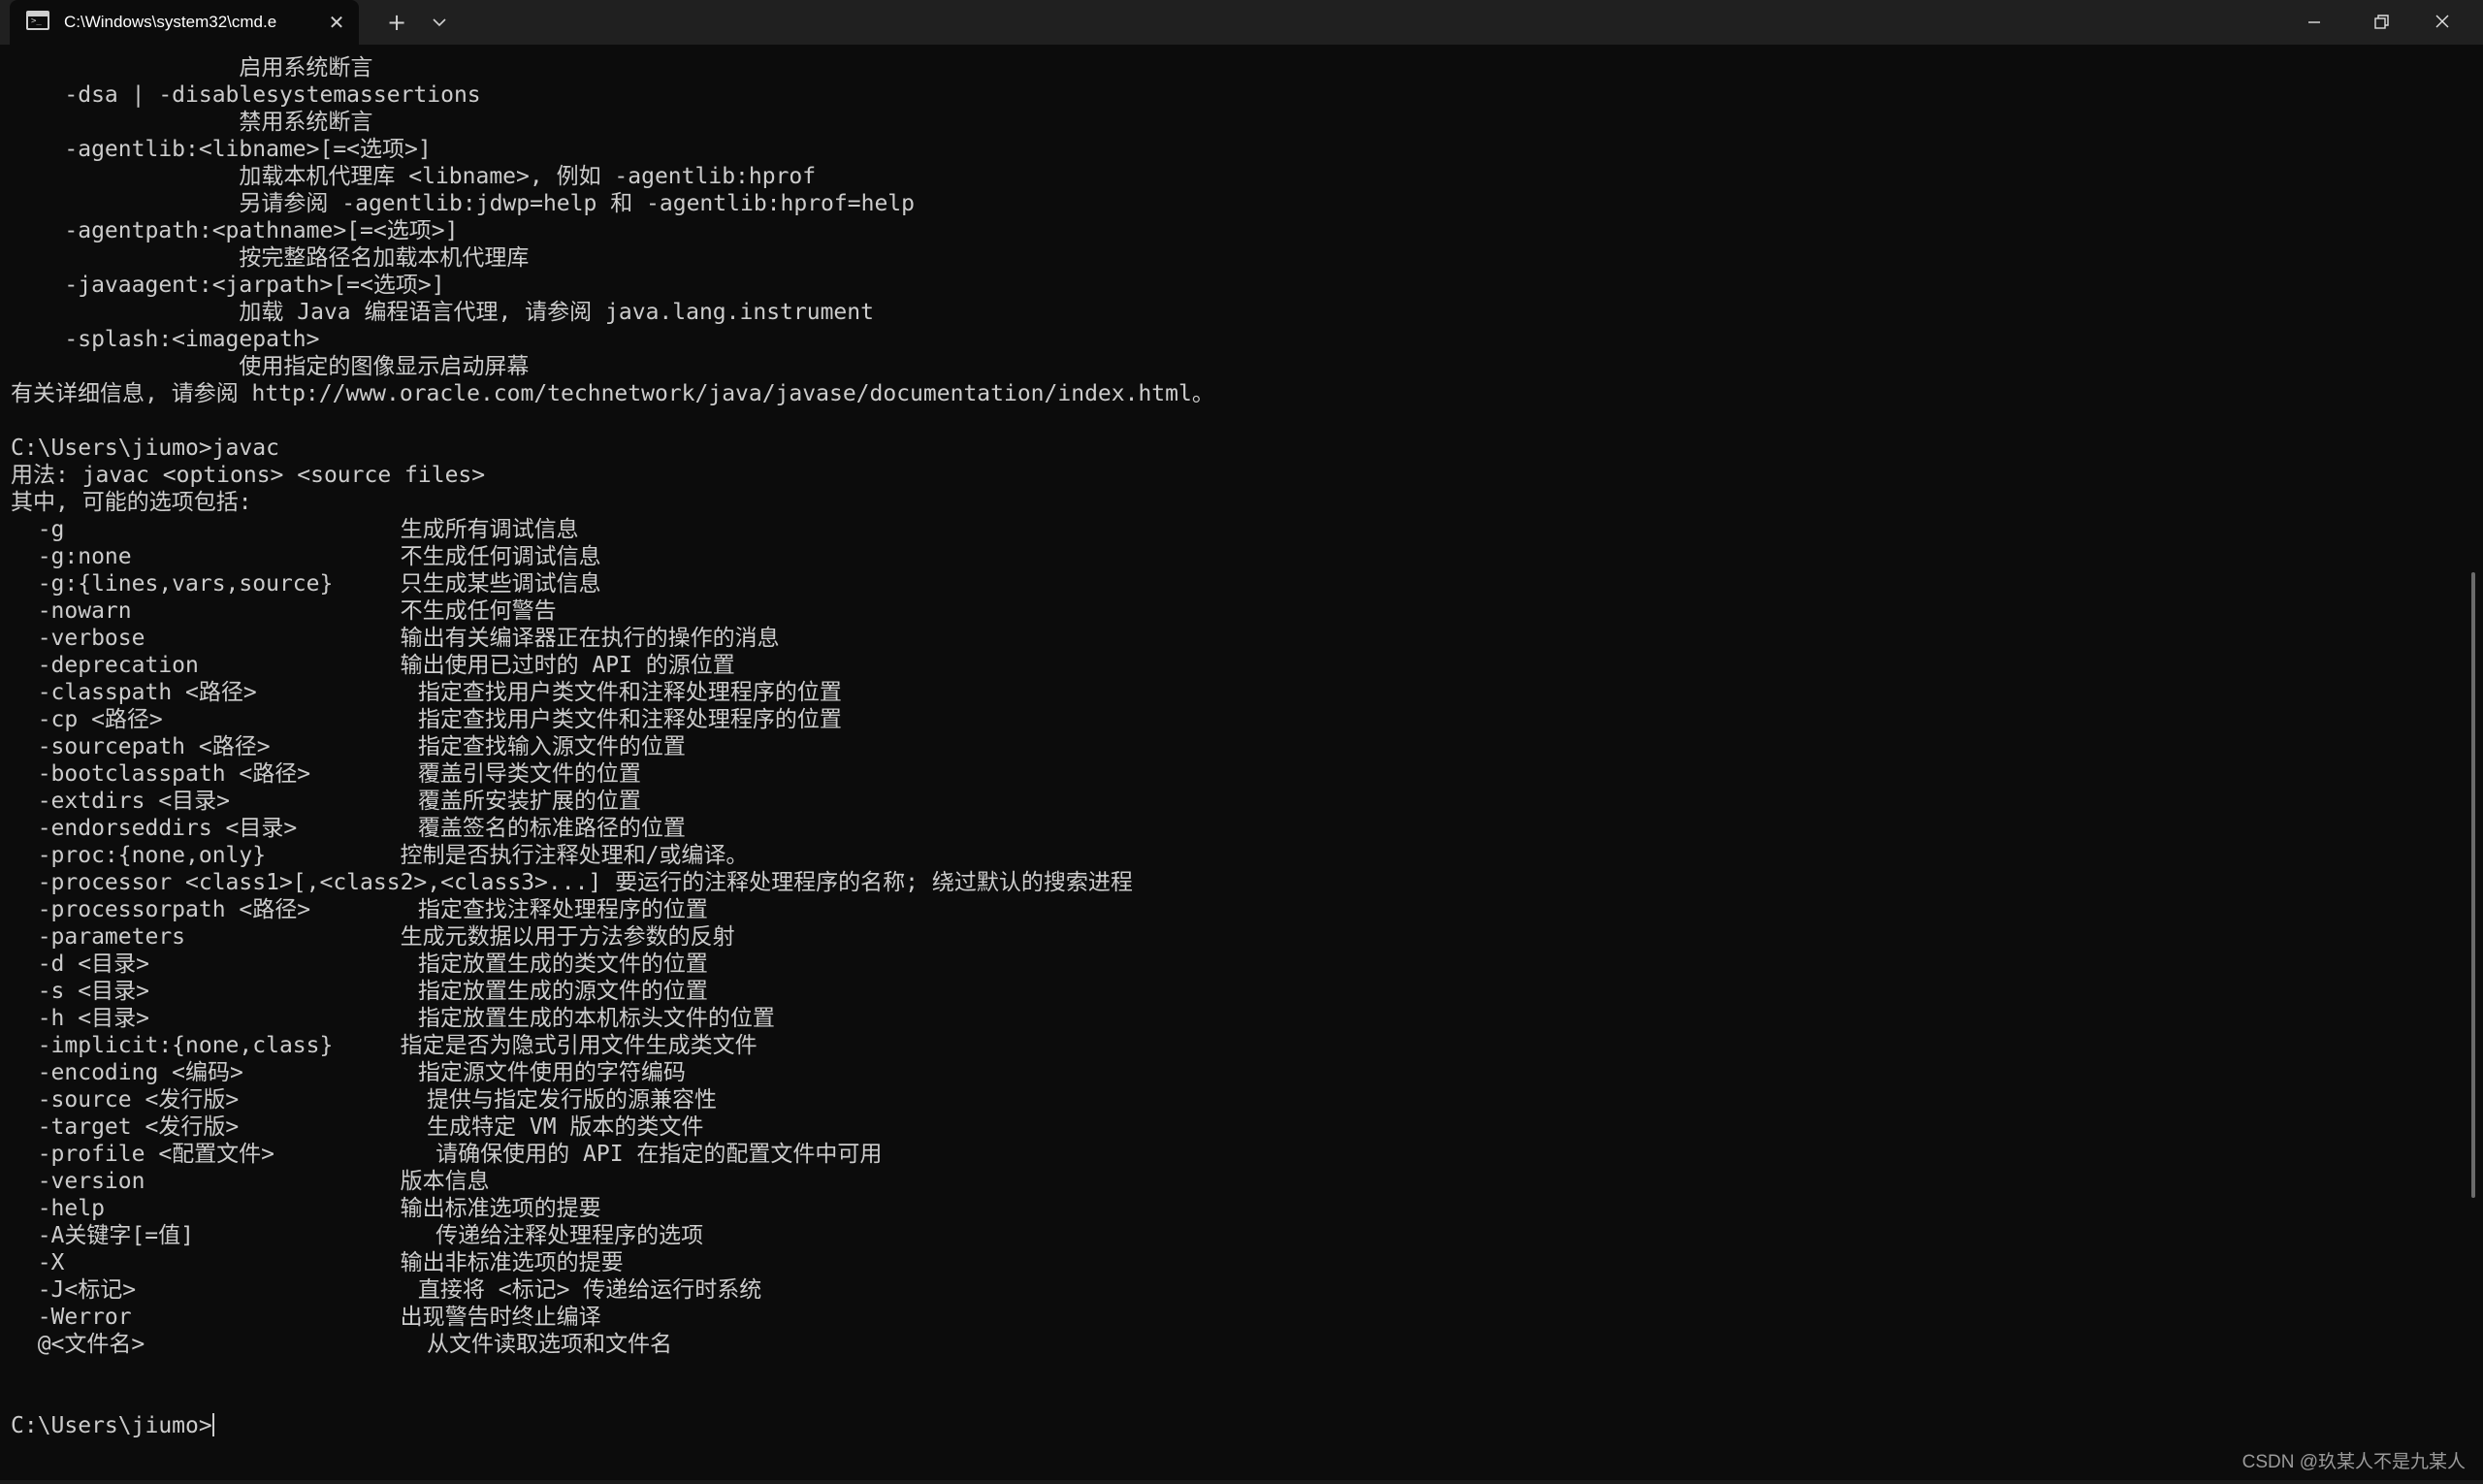  I want to click on output-line: -agentlib:<libname>[=<选项>], so click(222, 149).